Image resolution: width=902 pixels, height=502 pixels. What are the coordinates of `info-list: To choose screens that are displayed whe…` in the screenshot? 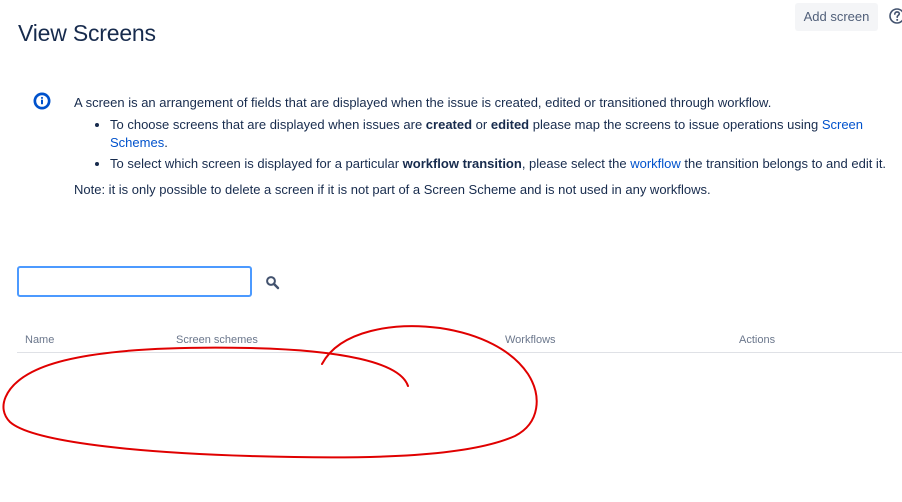 It's located at (484, 144).